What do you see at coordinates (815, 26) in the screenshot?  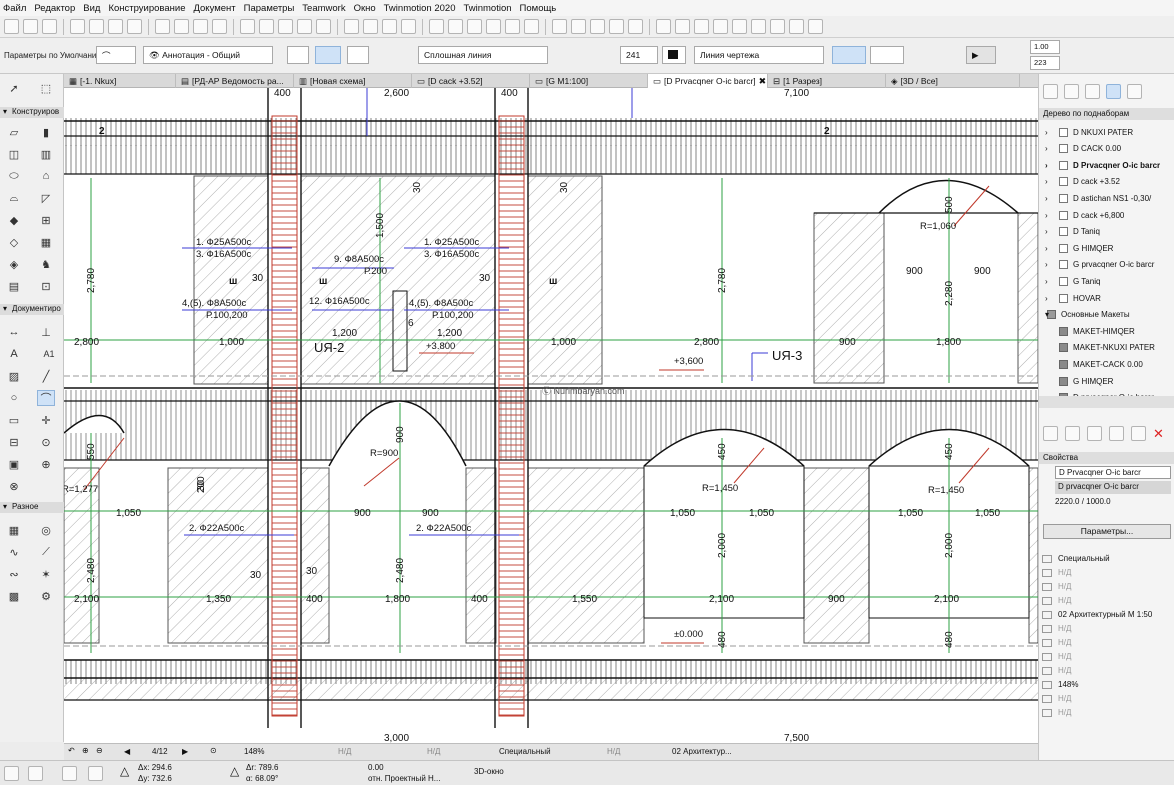 I see `twinmotion-icon` at bounding box center [815, 26].